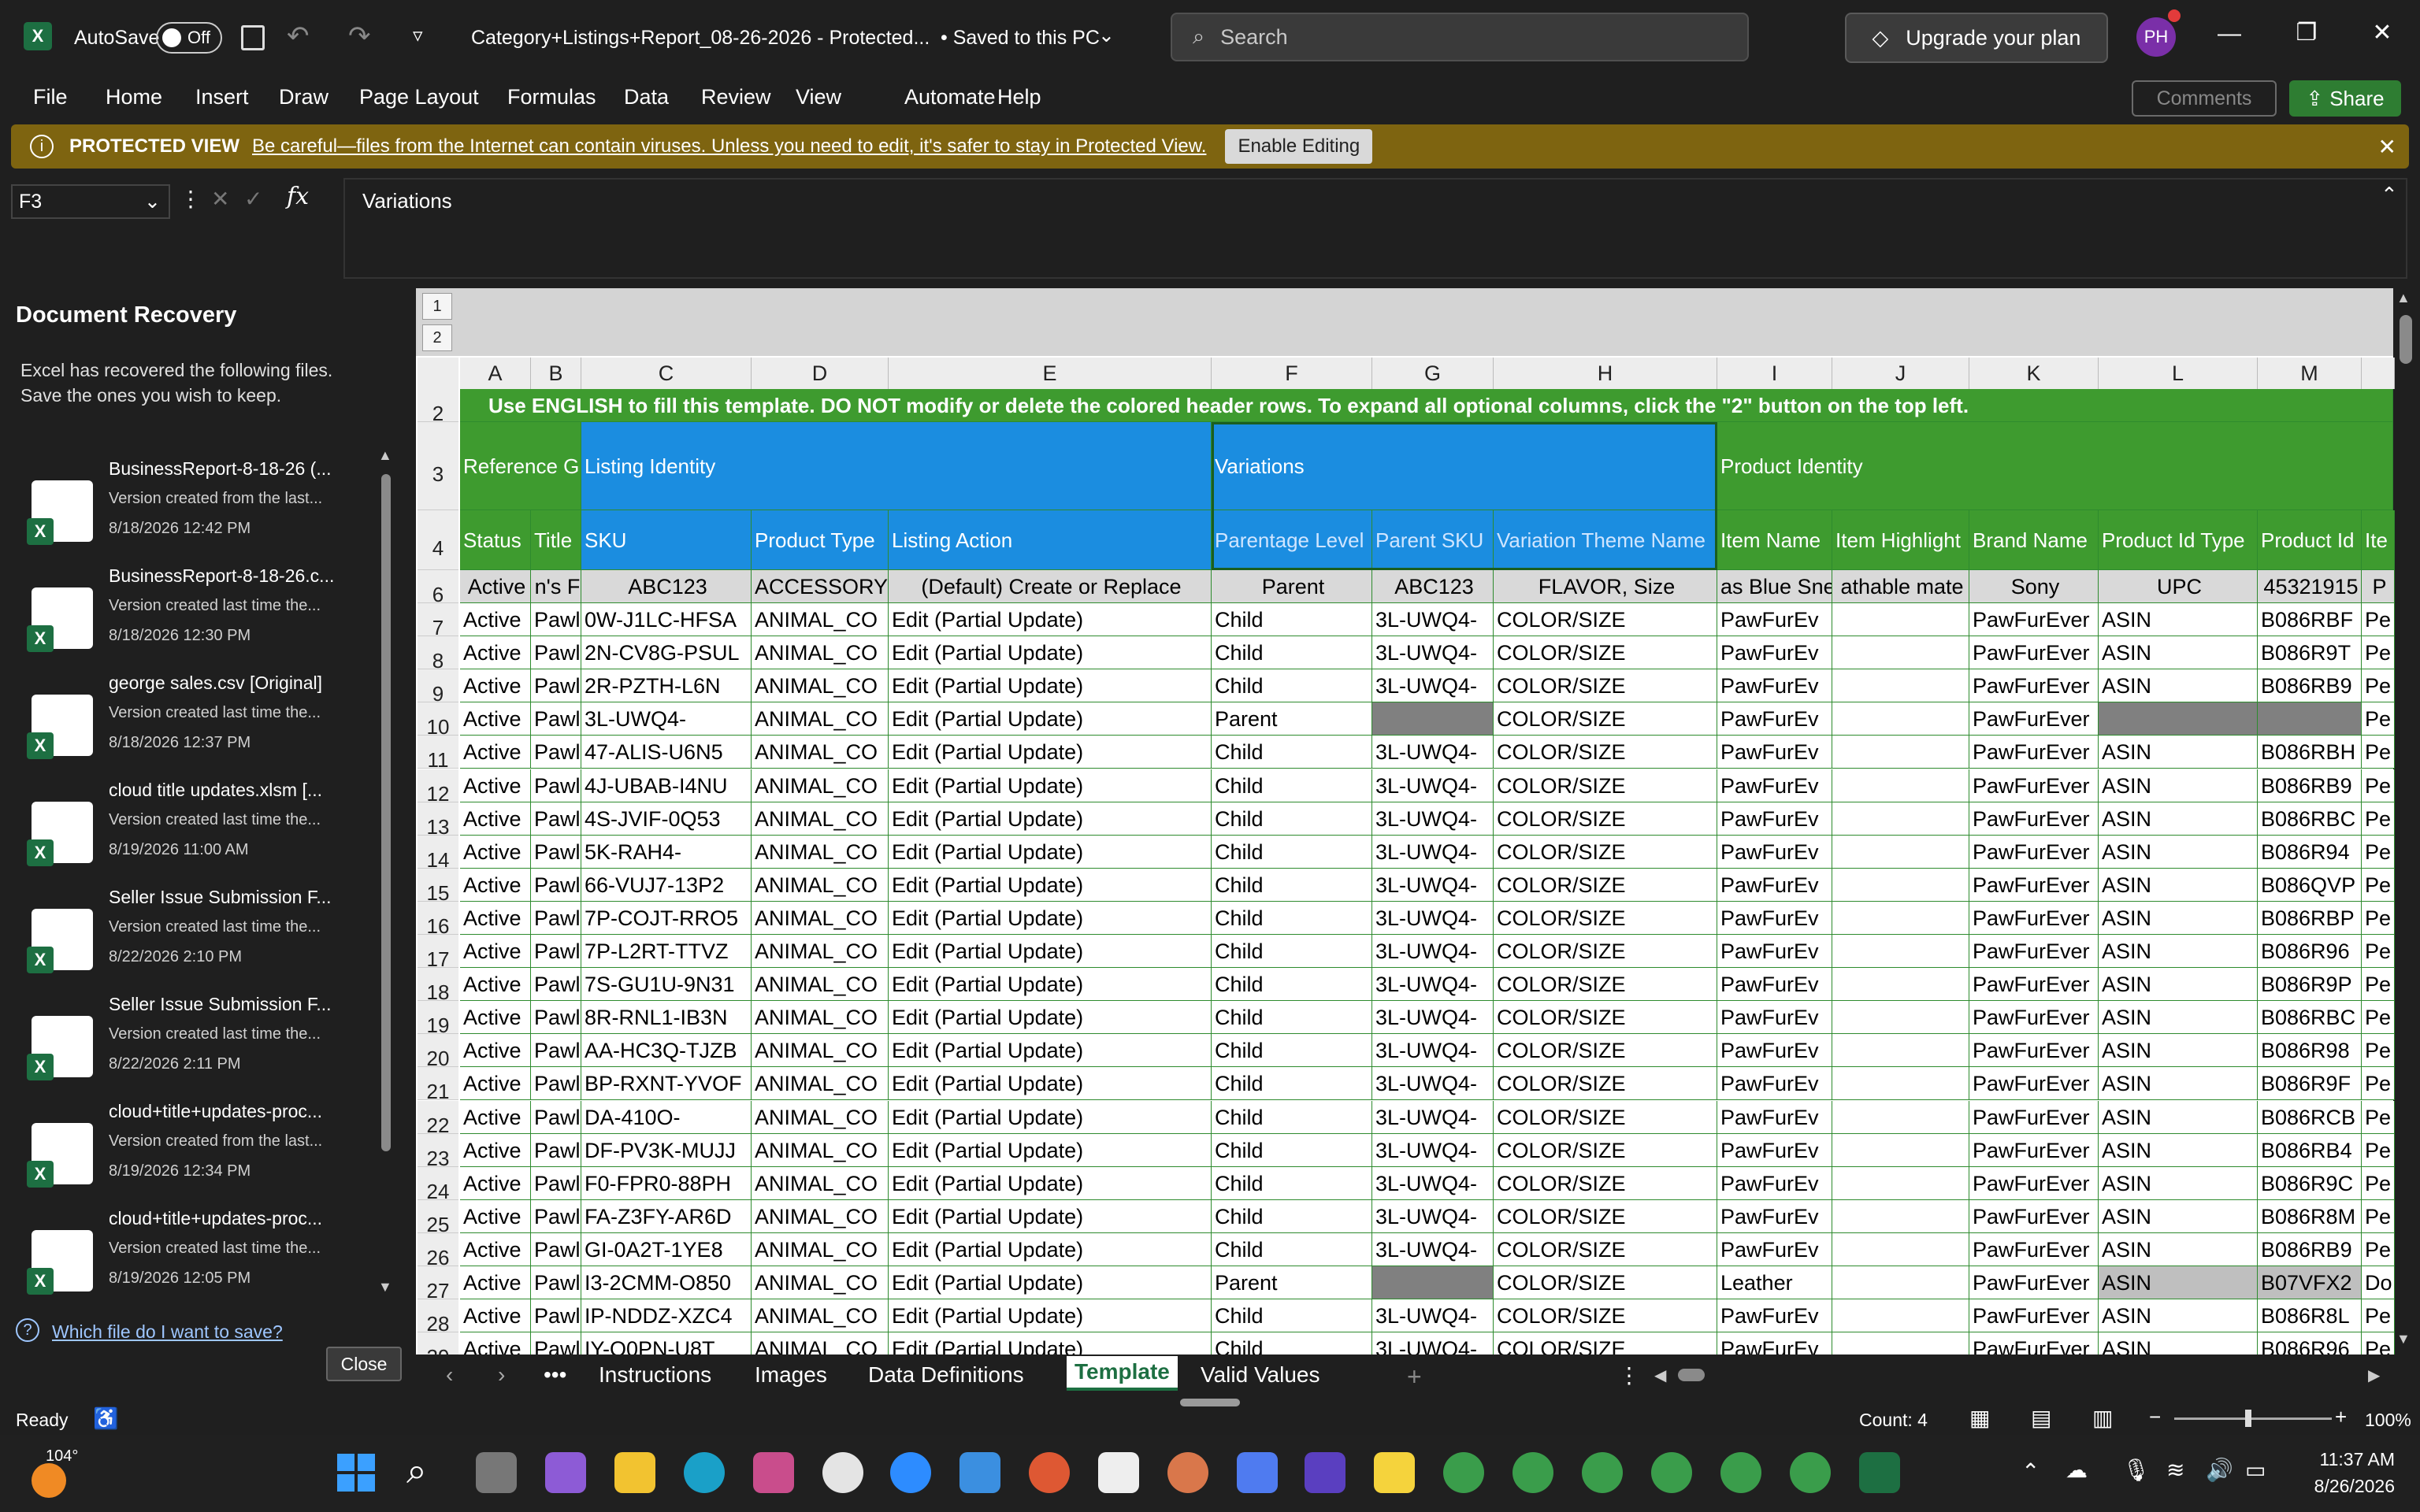 The height and width of the screenshot is (1512, 2420). I want to click on table-cell: 2N-CV8G-PSUL, so click(666, 653).